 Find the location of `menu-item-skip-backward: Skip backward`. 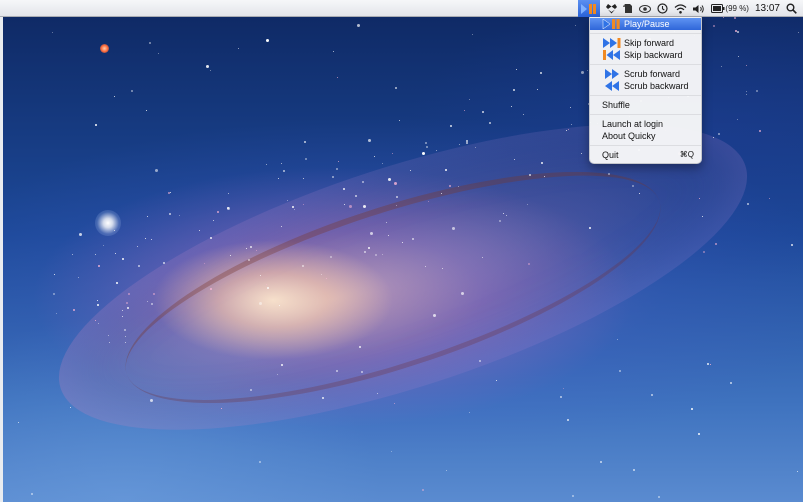

menu-item-skip-backward: Skip backward is located at coordinates (645, 55).